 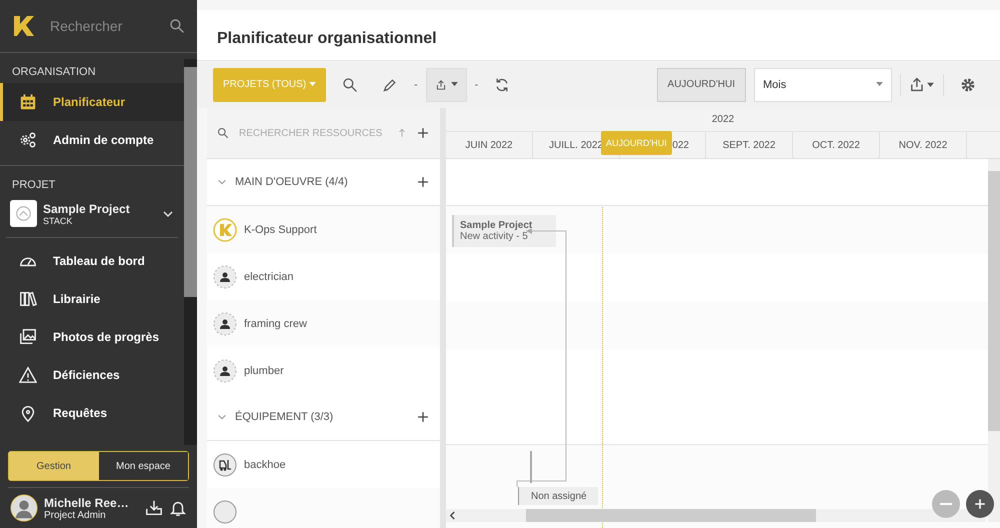 I want to click on nav-item: Librairie, so click(x=92, y=299).